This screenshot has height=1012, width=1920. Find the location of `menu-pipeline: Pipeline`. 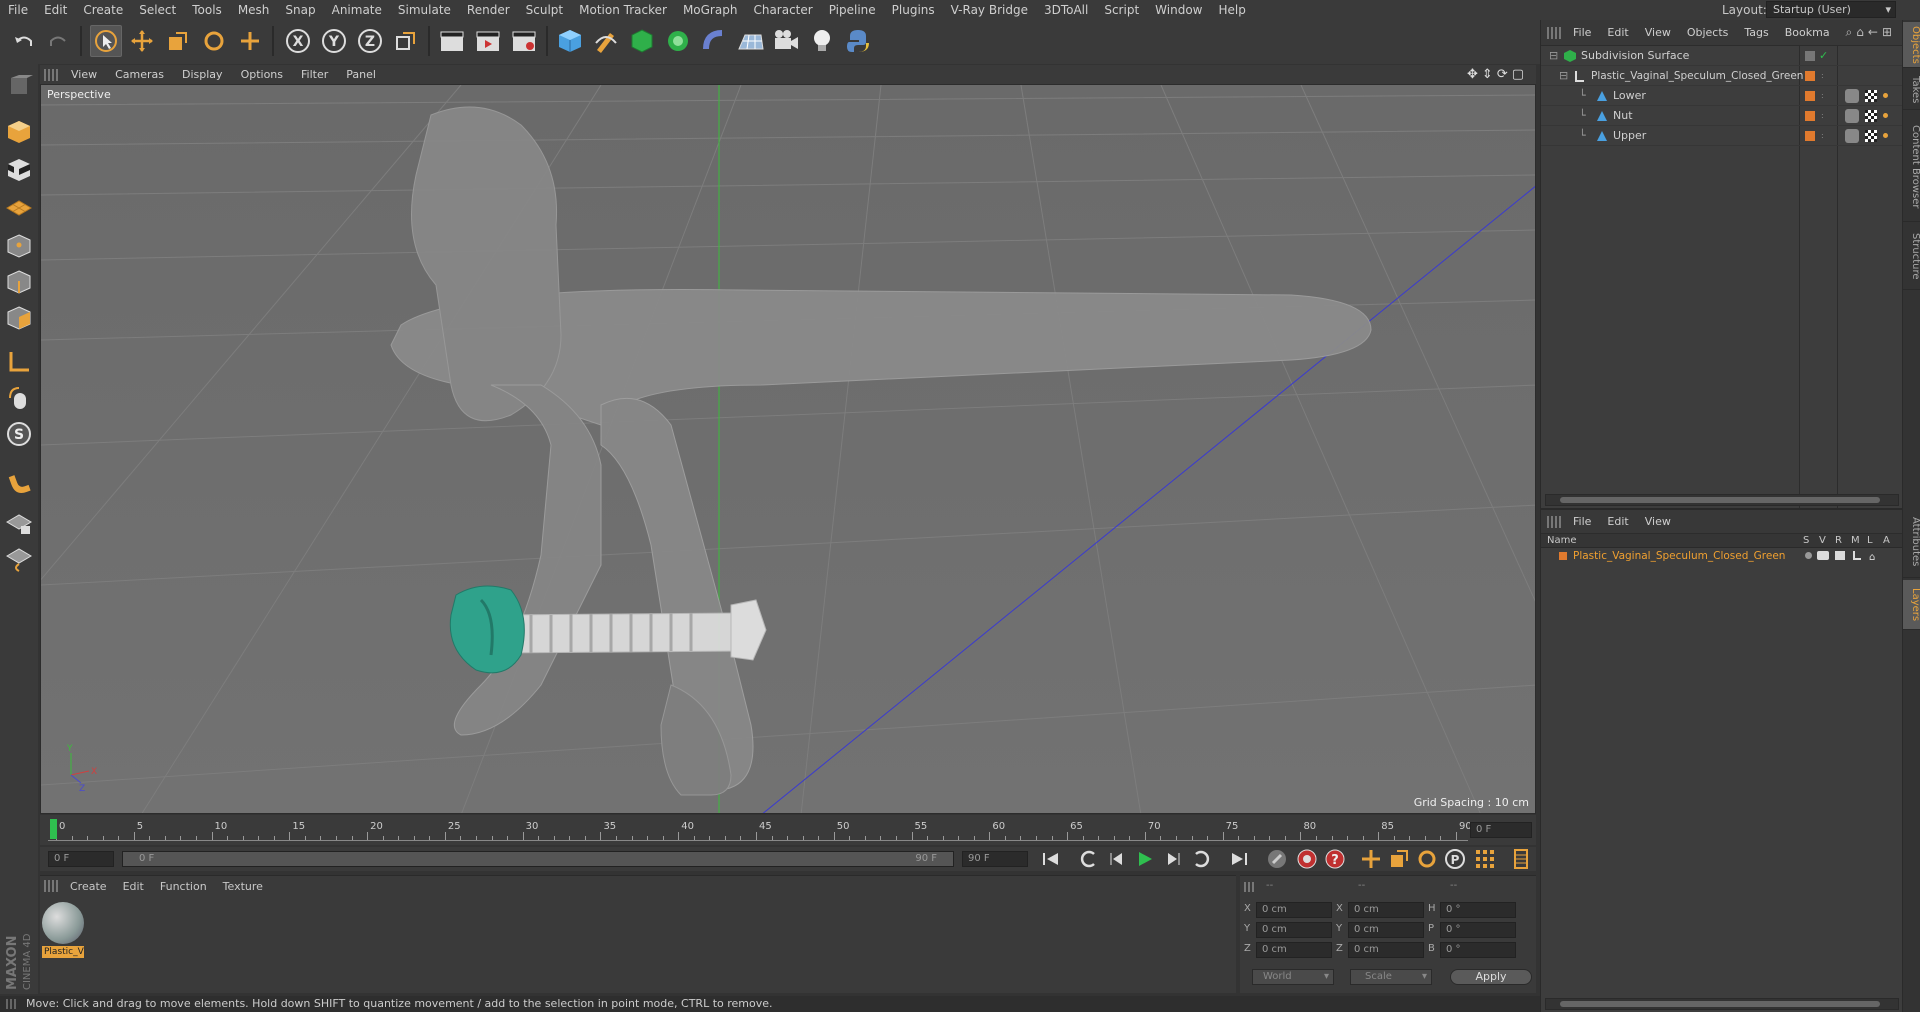

menu-pipeline: Pipeline is located at coordinates (852, 10).